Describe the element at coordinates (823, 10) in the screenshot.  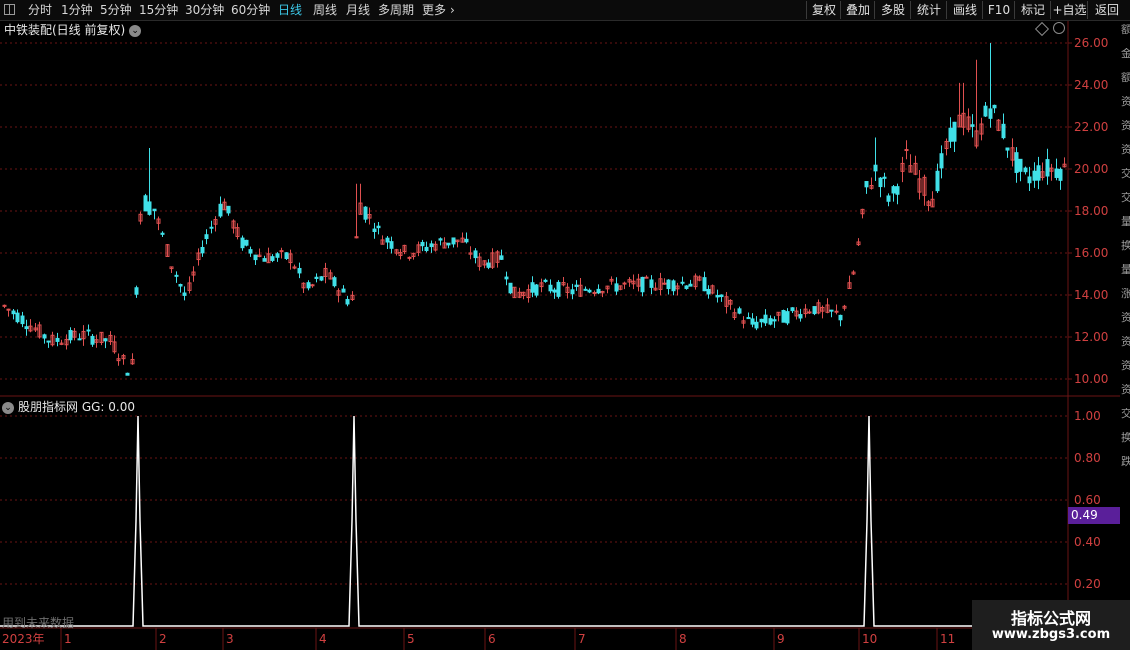
I see `toolbar-button-0: 复权` at that location.